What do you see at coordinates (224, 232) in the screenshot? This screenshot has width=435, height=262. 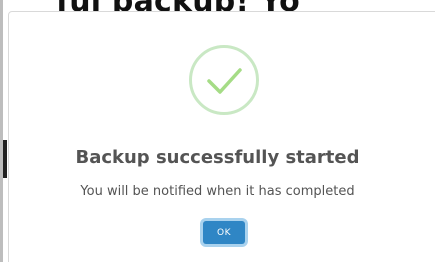 I see `ok-button: OK` at bounding box center [224, 232].